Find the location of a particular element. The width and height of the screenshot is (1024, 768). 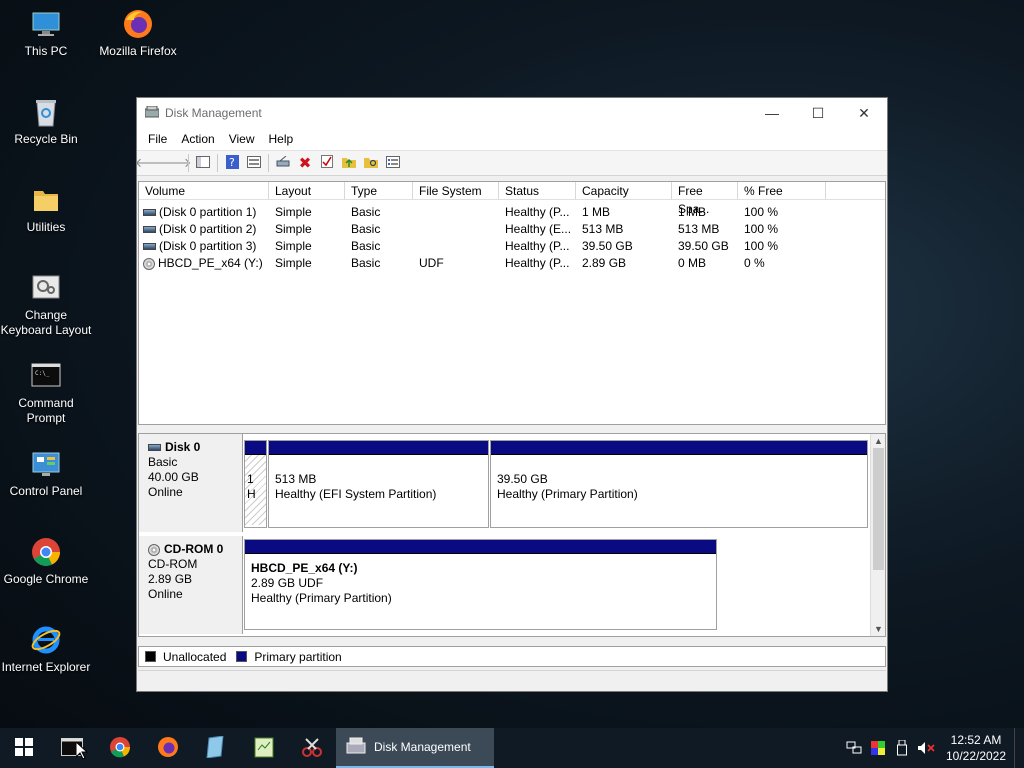

monitor-icon is located at coordinates (46, 24).